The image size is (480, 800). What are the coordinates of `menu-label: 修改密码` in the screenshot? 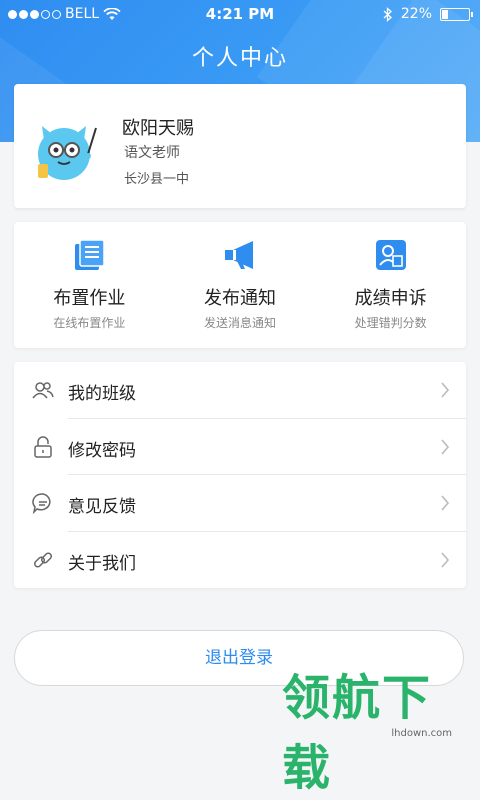 It's located at (102, 450).